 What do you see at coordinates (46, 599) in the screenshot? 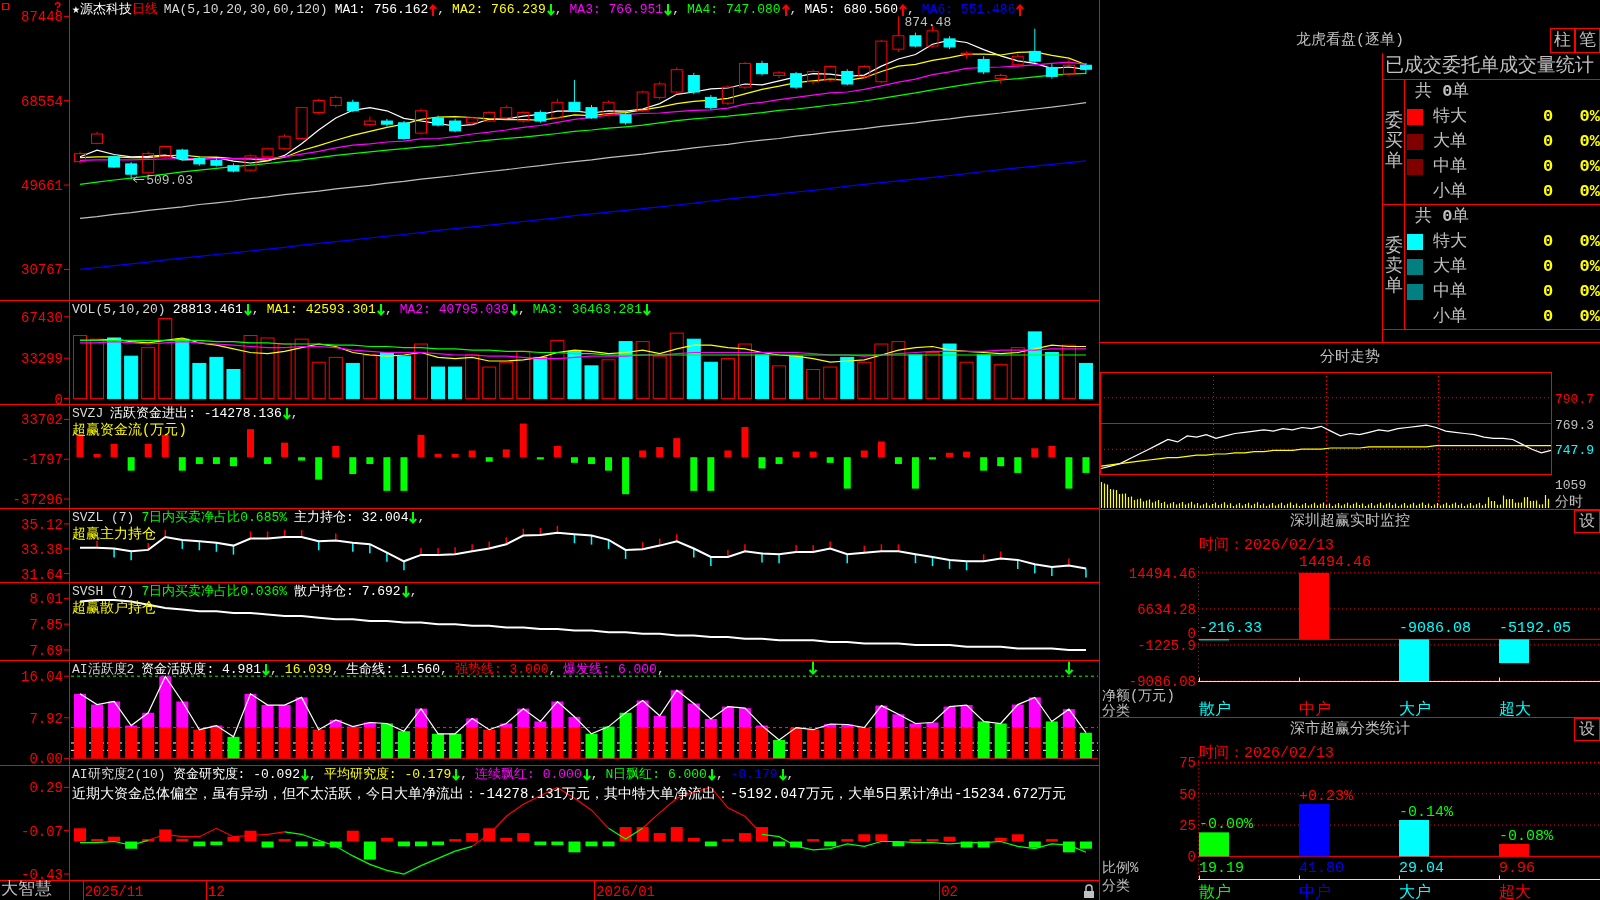
I see `axis-label: 8.01` at bounding box center [46, 599].